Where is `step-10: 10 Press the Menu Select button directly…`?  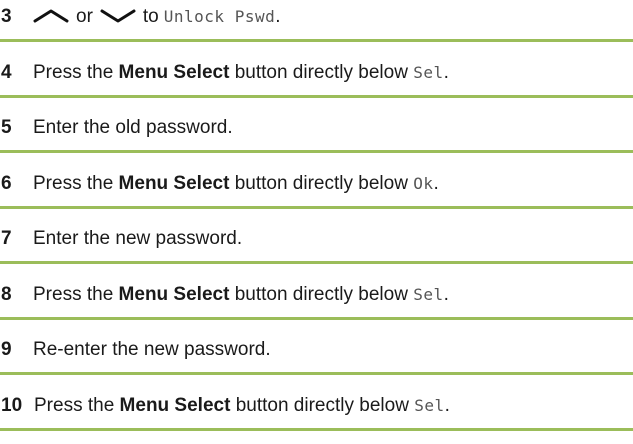
step-10: 10 Press the Menu Select button directly… is located at coordinates (316, 405).